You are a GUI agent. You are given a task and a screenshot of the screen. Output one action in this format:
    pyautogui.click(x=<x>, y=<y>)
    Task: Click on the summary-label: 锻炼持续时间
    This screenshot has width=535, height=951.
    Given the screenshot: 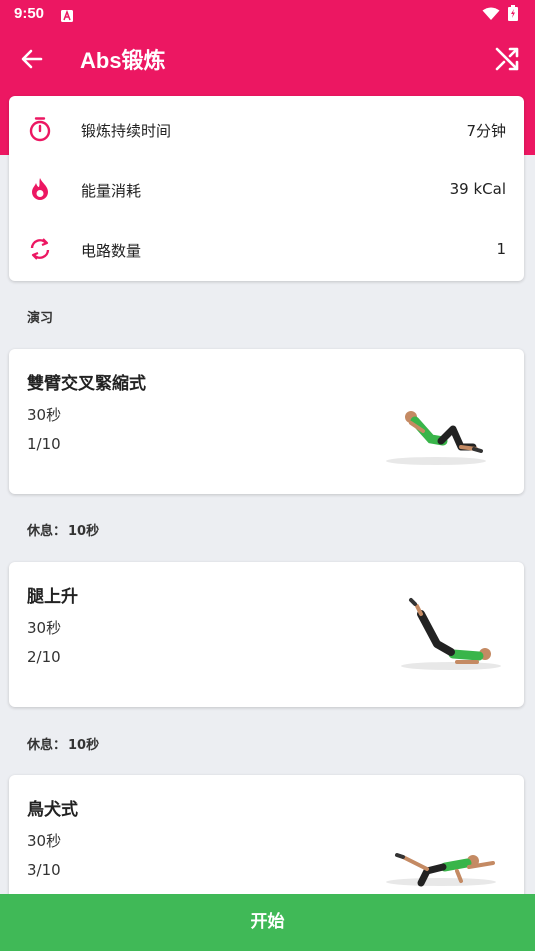 What is the action you would take?
    pyautogui.click(x=126, y=131)
    